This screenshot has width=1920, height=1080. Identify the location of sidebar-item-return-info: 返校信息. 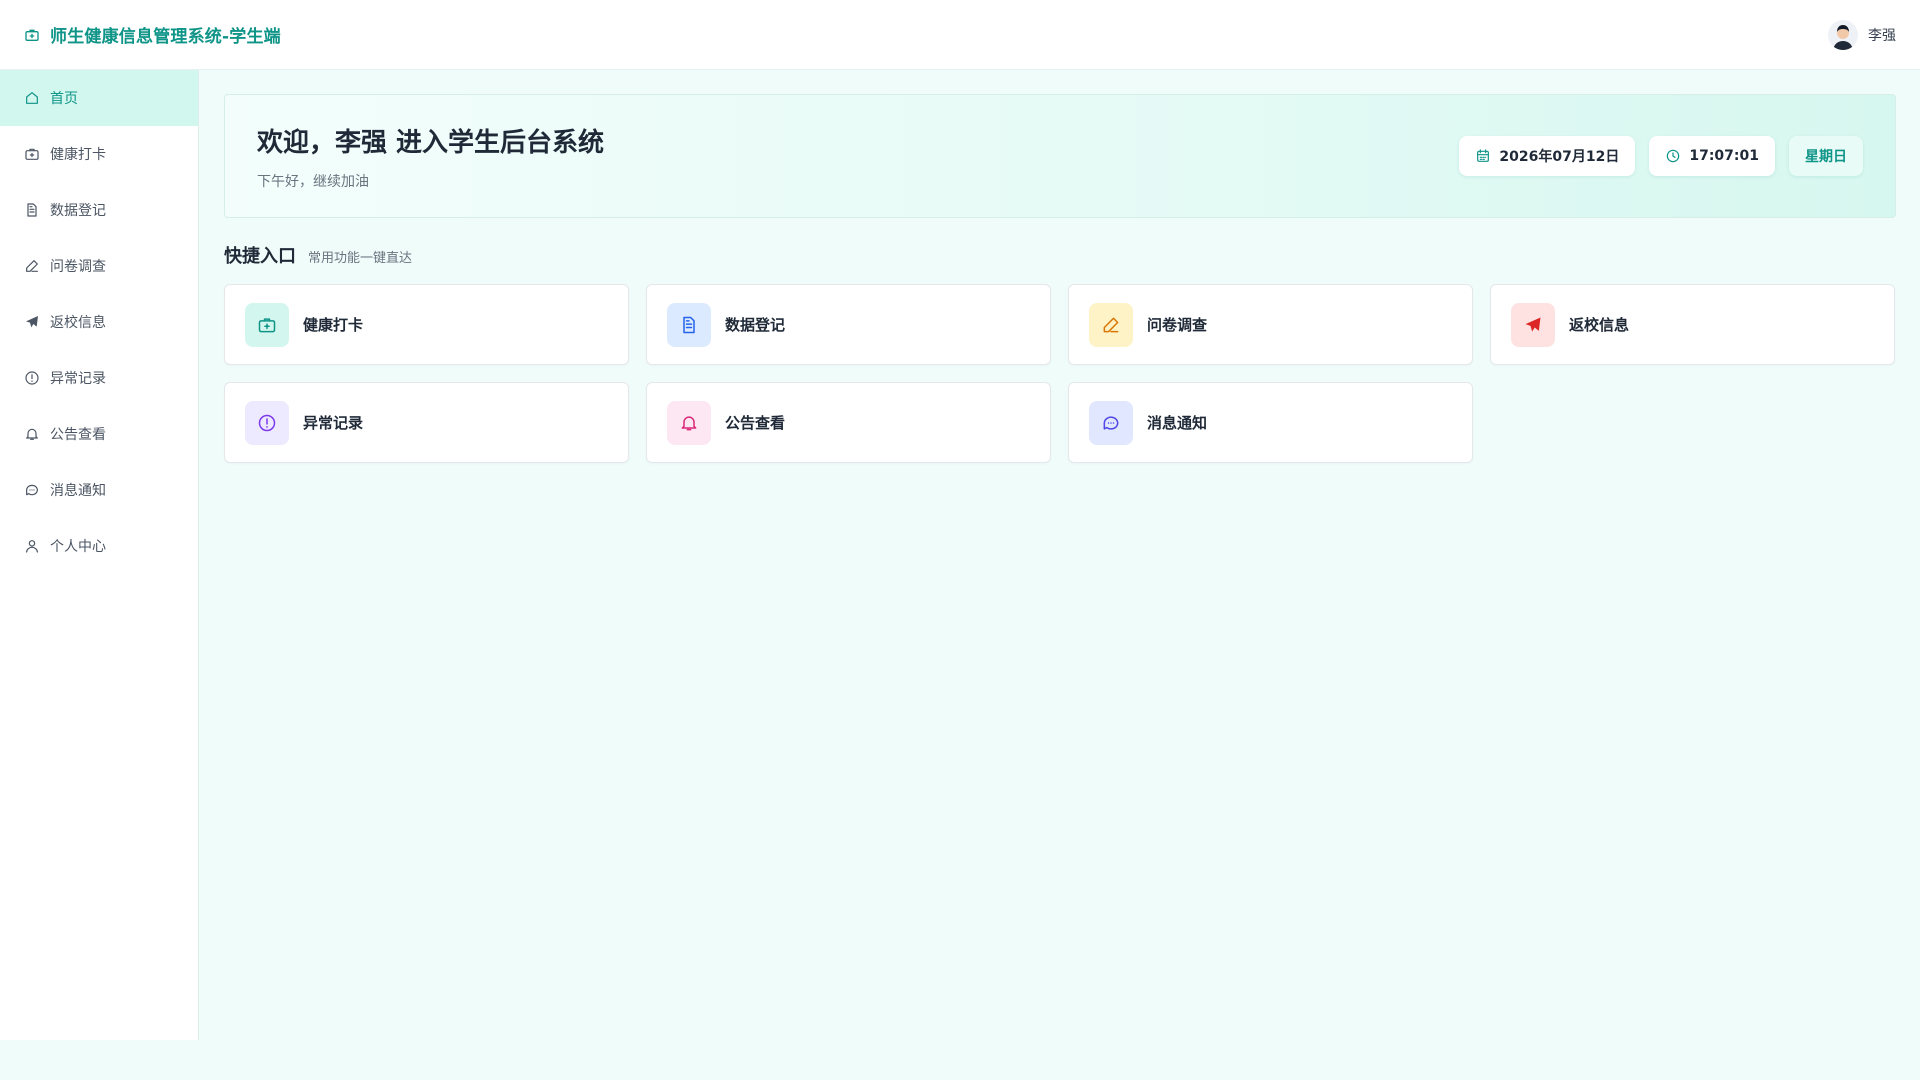
(99, 322).